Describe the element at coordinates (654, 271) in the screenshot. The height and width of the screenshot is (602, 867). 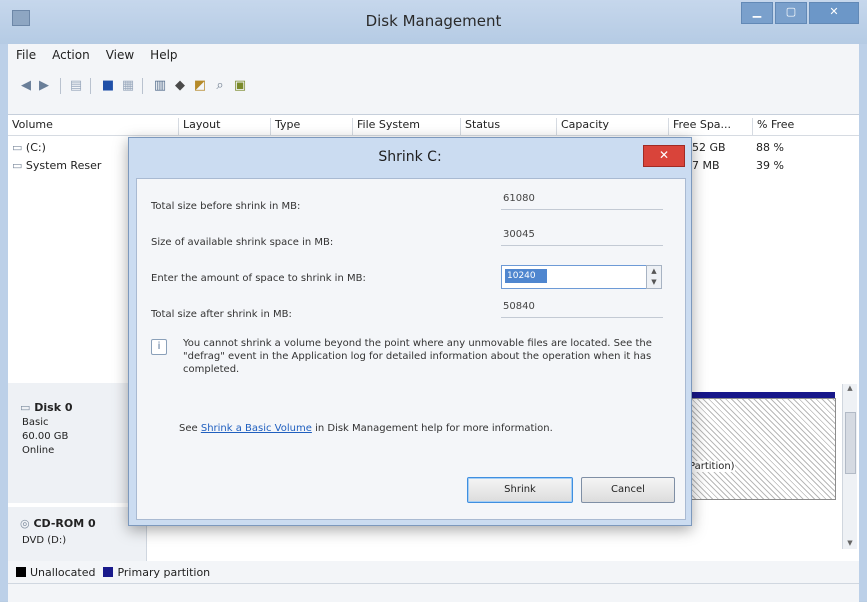
I see `spin-up-icon: ▲` at that location.